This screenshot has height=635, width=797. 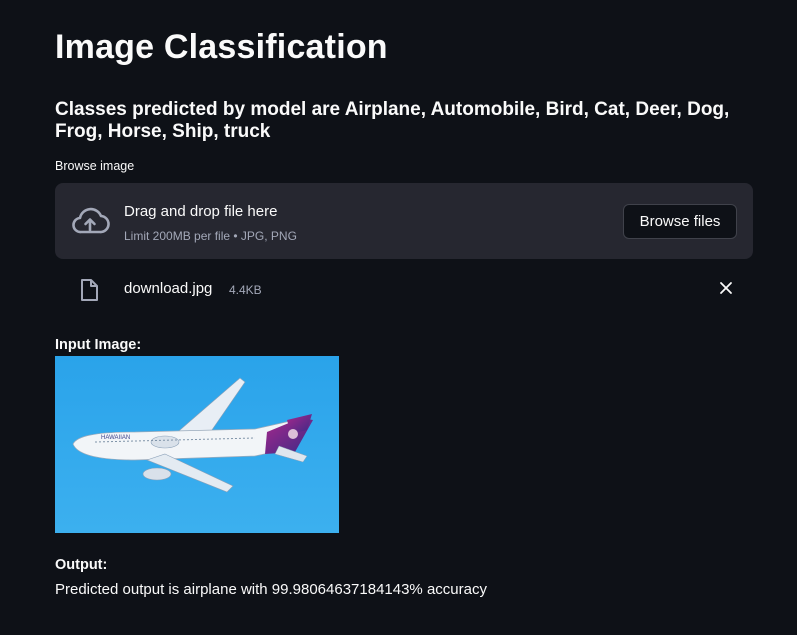 What do you see at coordinates (89, 290) in the screenshot?
I see `file-icon` at bounding box center [89, 290].